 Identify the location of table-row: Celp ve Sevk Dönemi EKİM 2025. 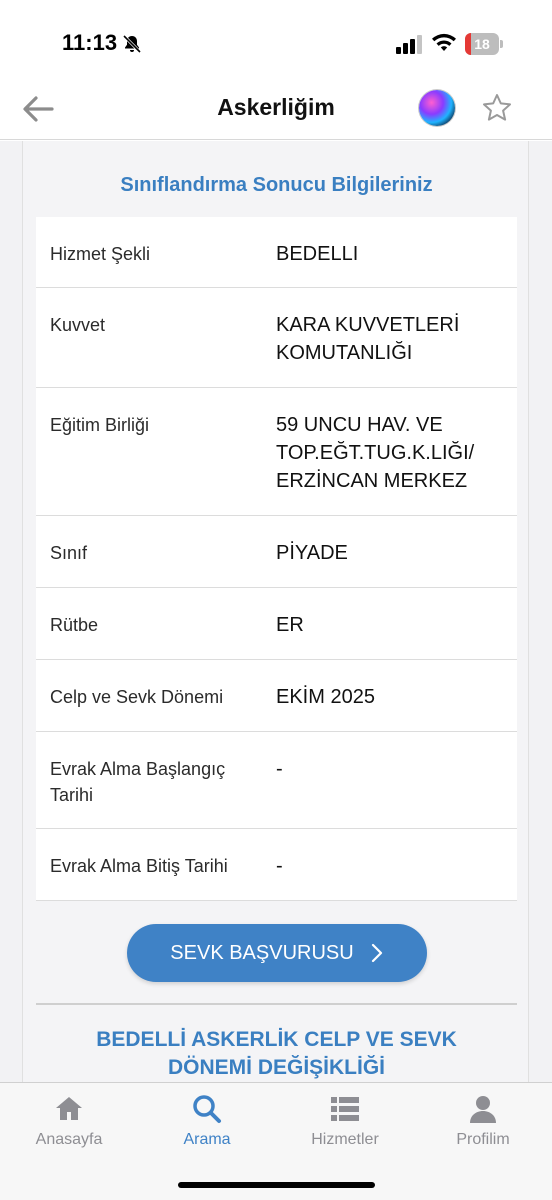
(276, 696).